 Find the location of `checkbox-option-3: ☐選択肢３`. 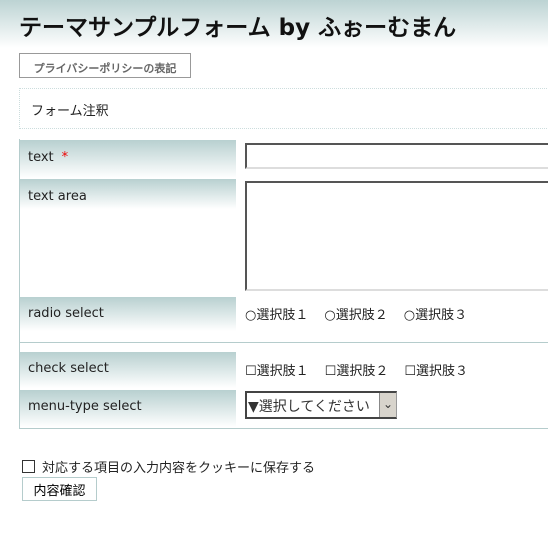

checkbox-option-3: ☐選択肢３ is located at coordinates (436, 369).